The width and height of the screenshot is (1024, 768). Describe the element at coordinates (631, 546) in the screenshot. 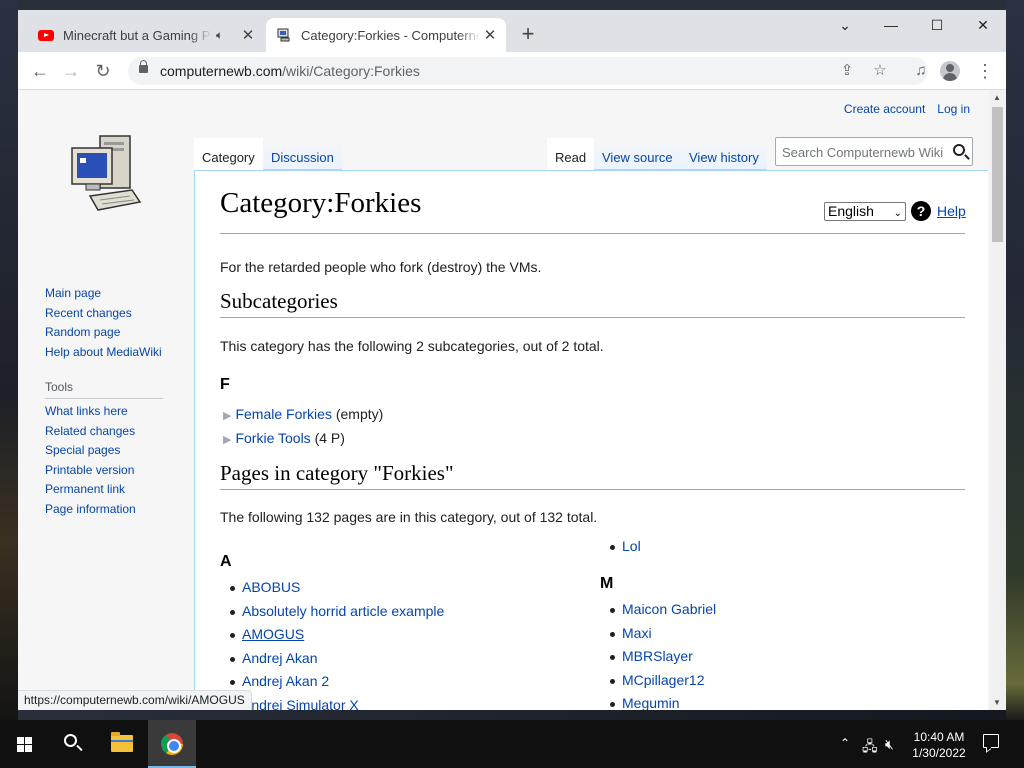

I see `page-link: Lol` at that location.